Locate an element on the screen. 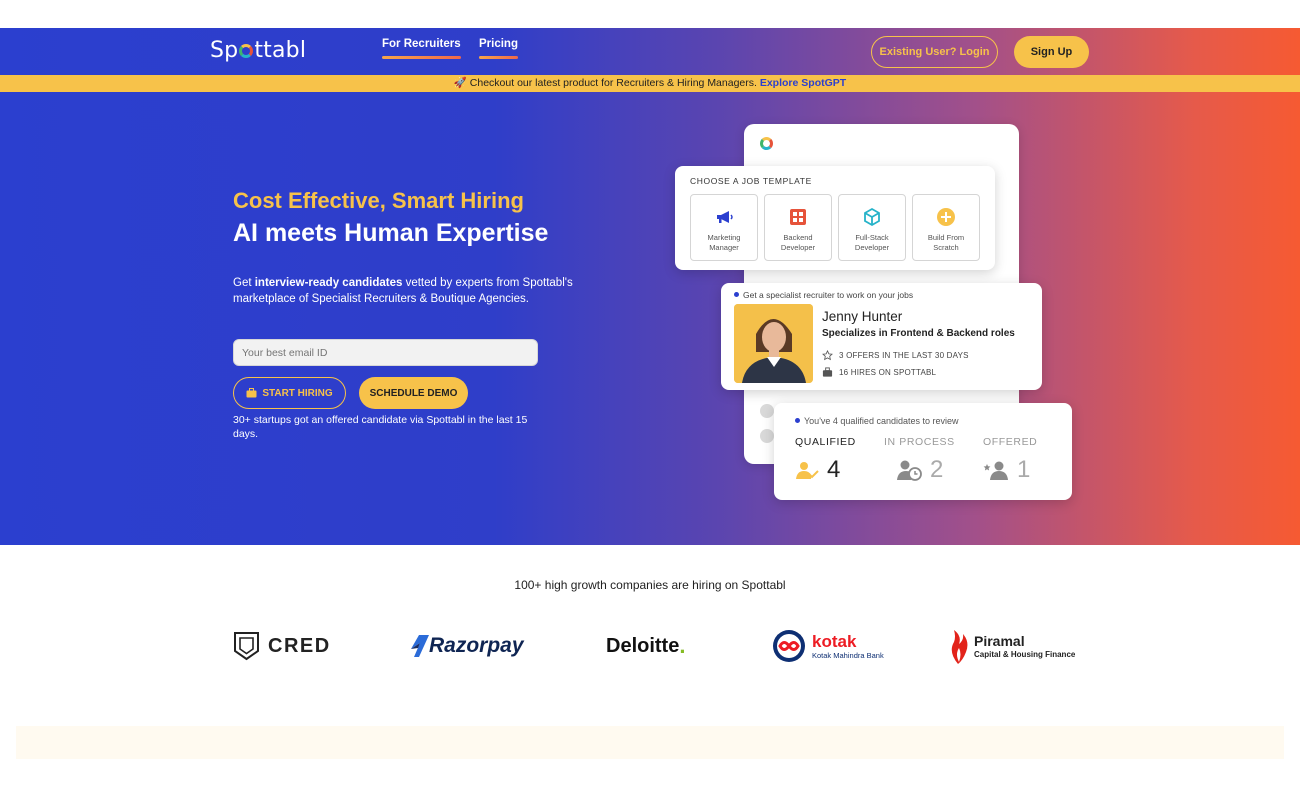  qualified-count-row: 4 is located at coordinates (825, 470).